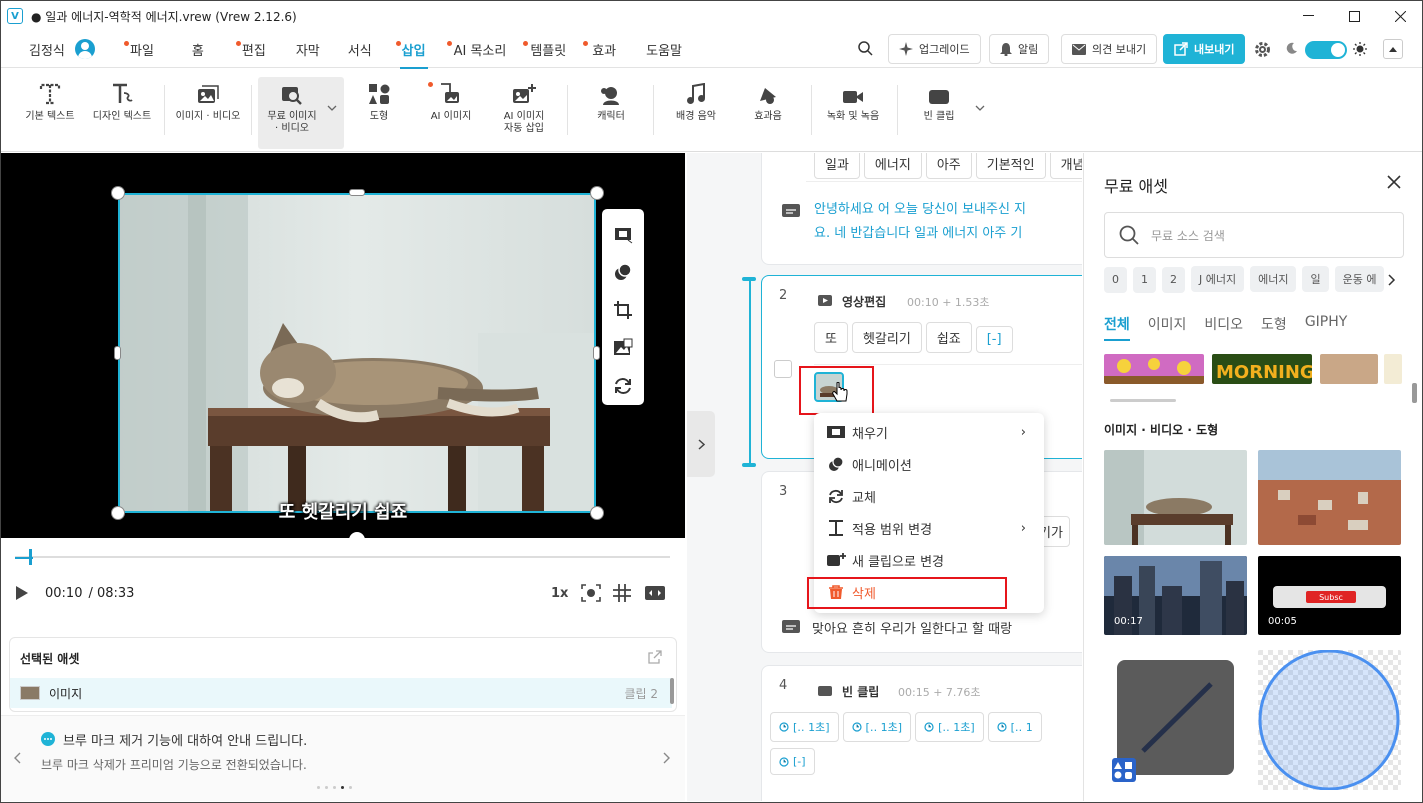 Image resolution: width=1423 pixels, height=803 pixels. What do you see at coordinates (1175, 595) in the screenshot?
I see `asset-video-skyline: 00:17` at bounding box center [1175, 595].